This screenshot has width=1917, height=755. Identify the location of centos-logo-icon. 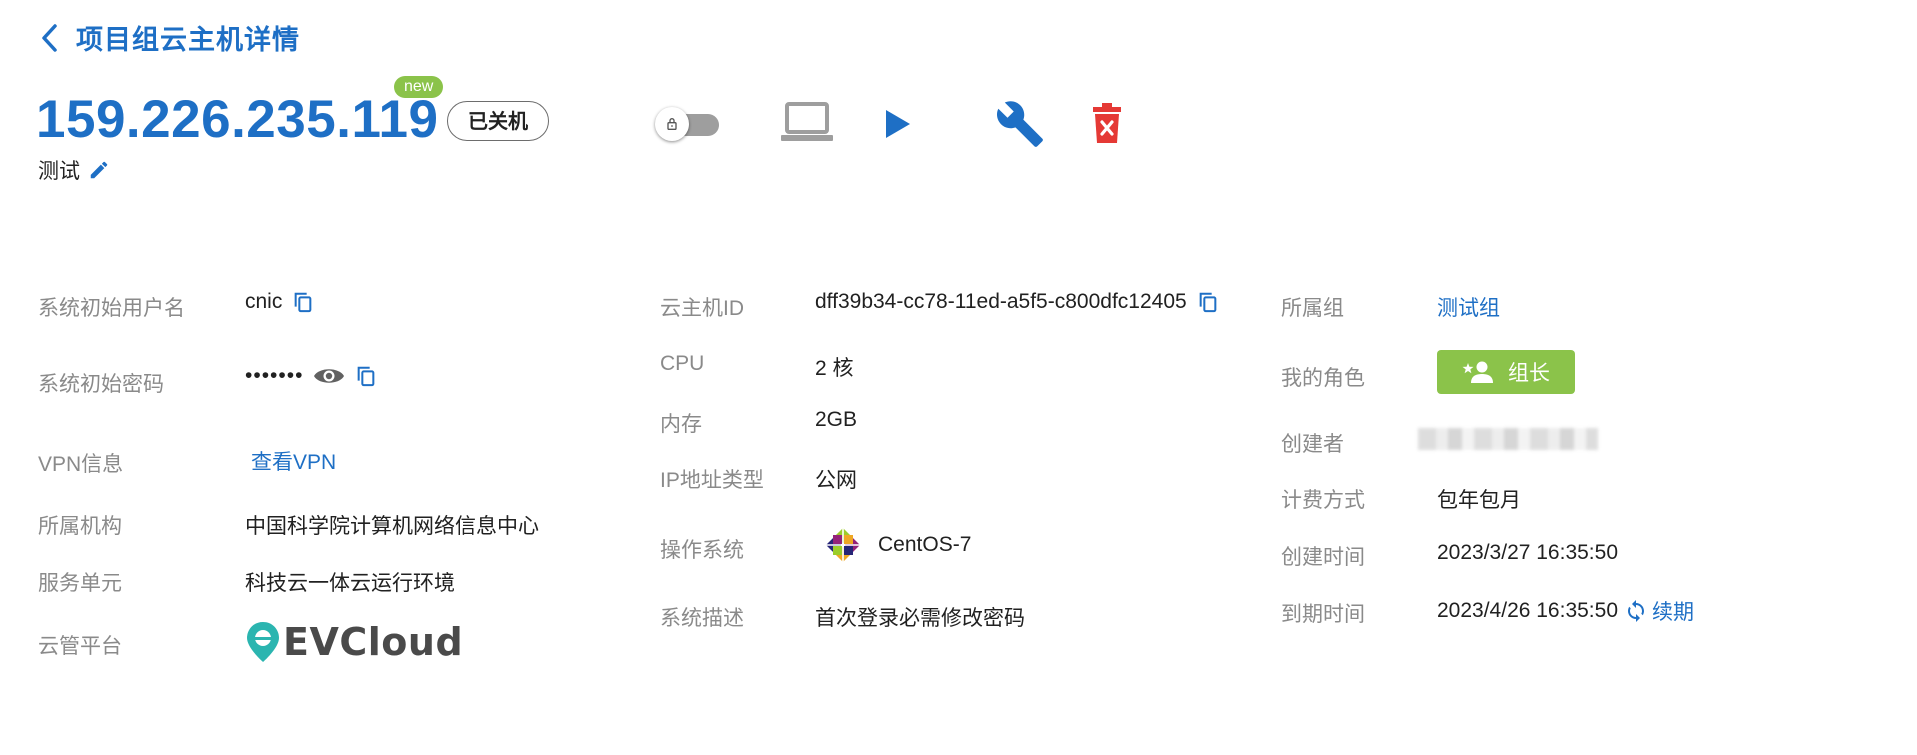
(843, 545).